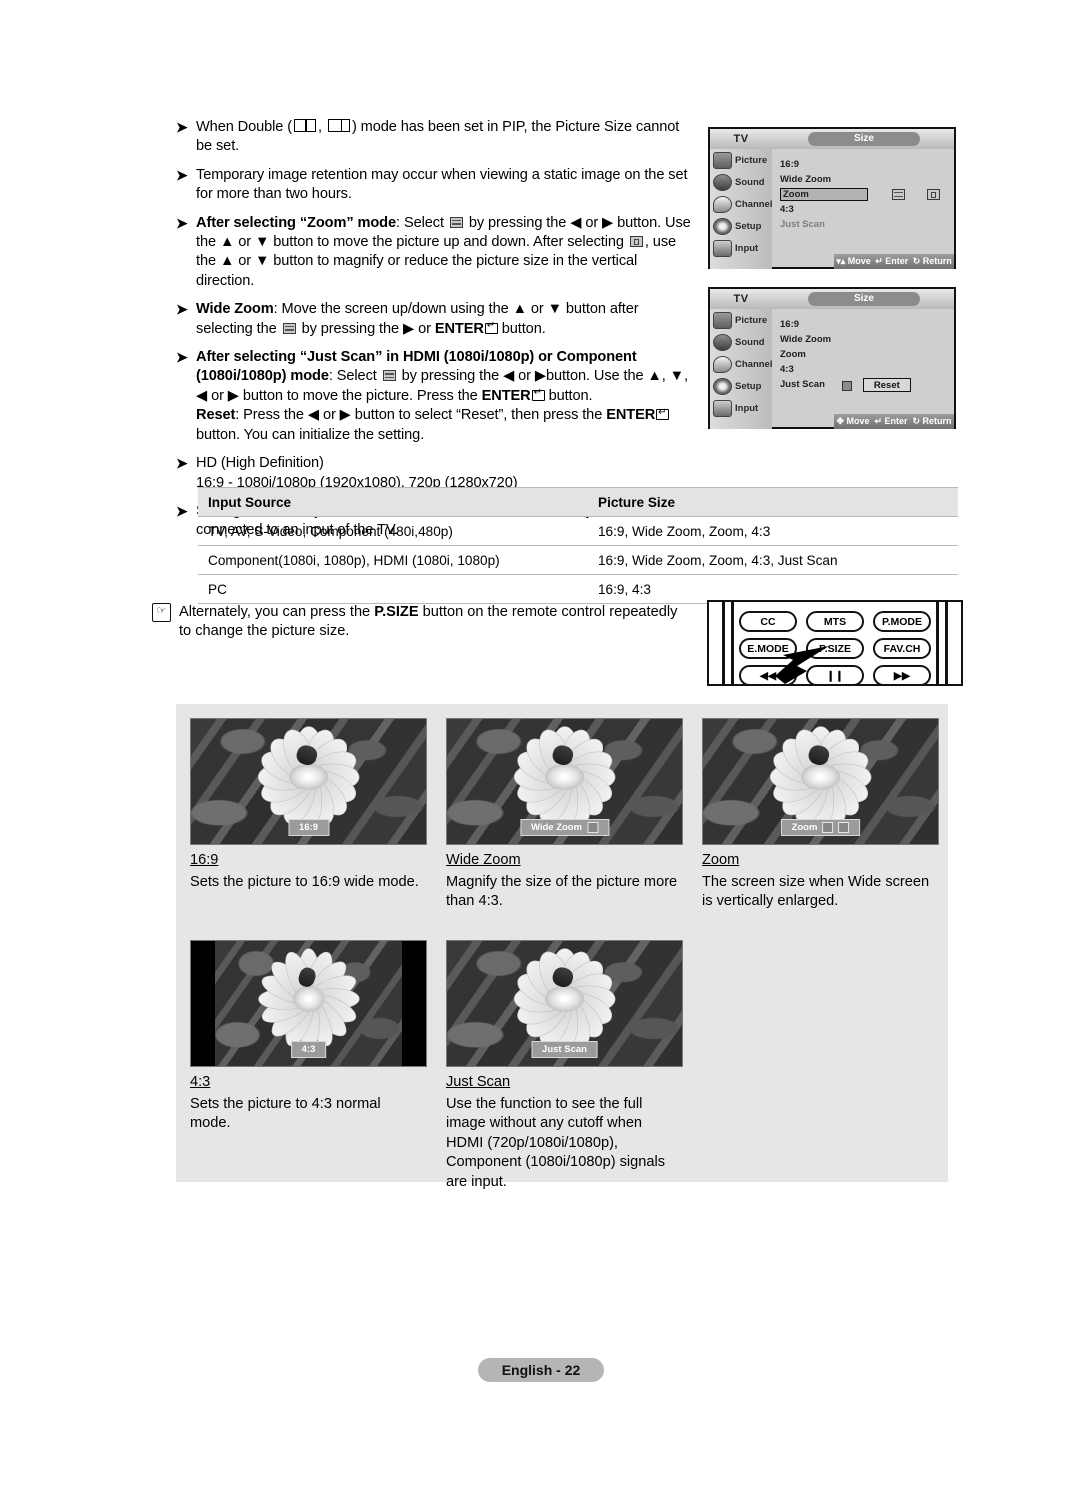 The image size is (1080, 1488). I want to click on example-osd-tag-label: Zoom, so click(804, 827).